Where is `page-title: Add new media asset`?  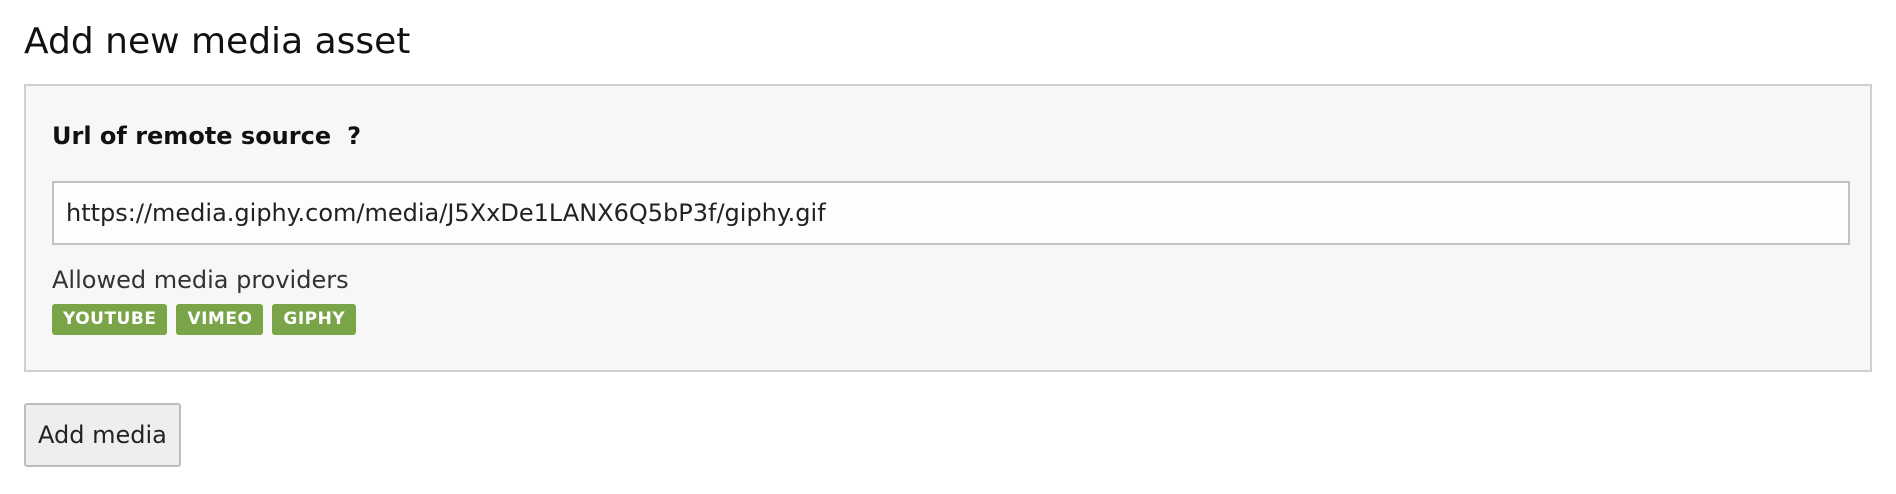
page-title: Add new media asset is located at coordinates (217, 41).